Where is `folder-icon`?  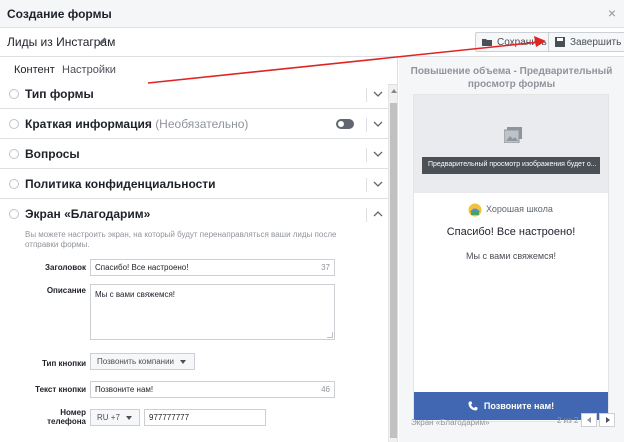
folder-icon is located at coordinates (487, 42).